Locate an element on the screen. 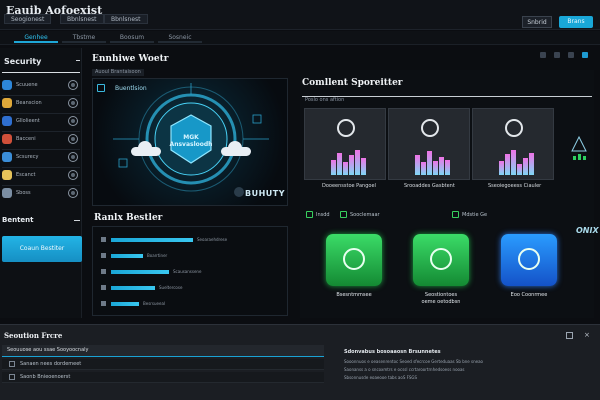 The image size is (600, 400). shield-text: MGK Ansvasloodh is located at coordinates (191, 141).